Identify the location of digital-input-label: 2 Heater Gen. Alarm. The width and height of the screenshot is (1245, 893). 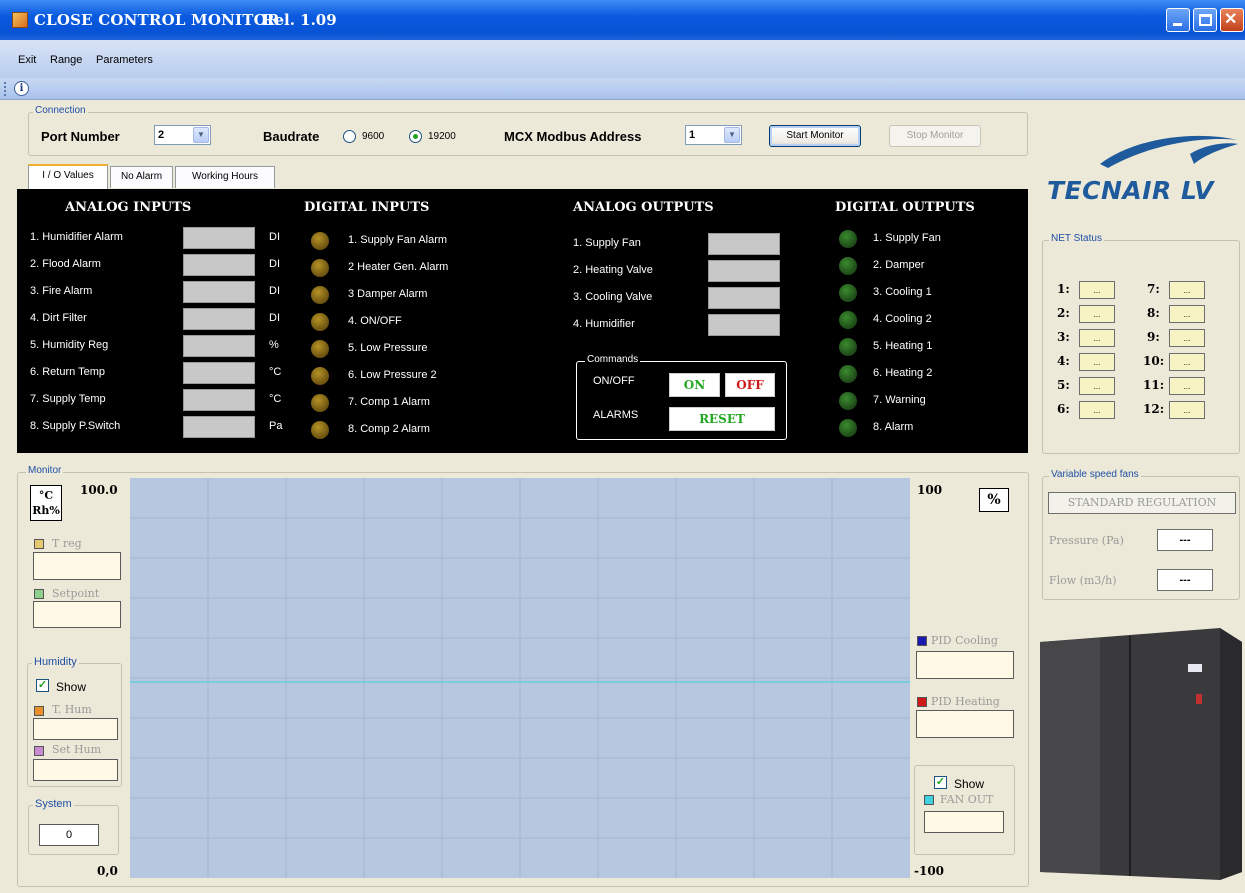
(398, 267).